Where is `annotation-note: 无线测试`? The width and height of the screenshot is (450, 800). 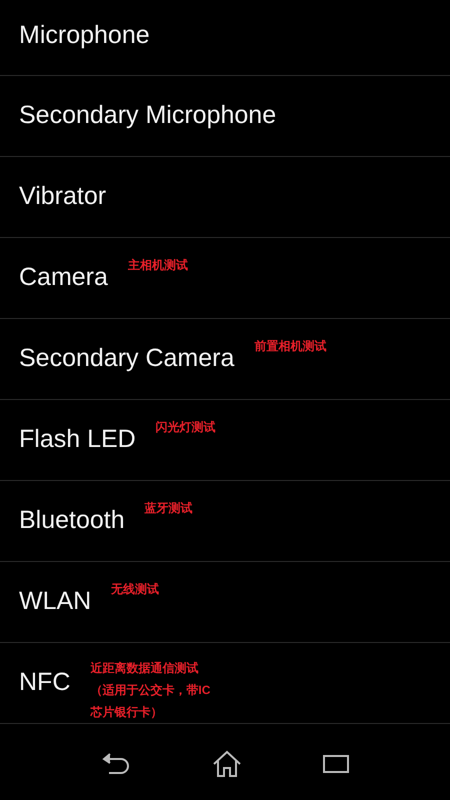
annotation-note: 无线测试 is located at coordinates (135, 589).